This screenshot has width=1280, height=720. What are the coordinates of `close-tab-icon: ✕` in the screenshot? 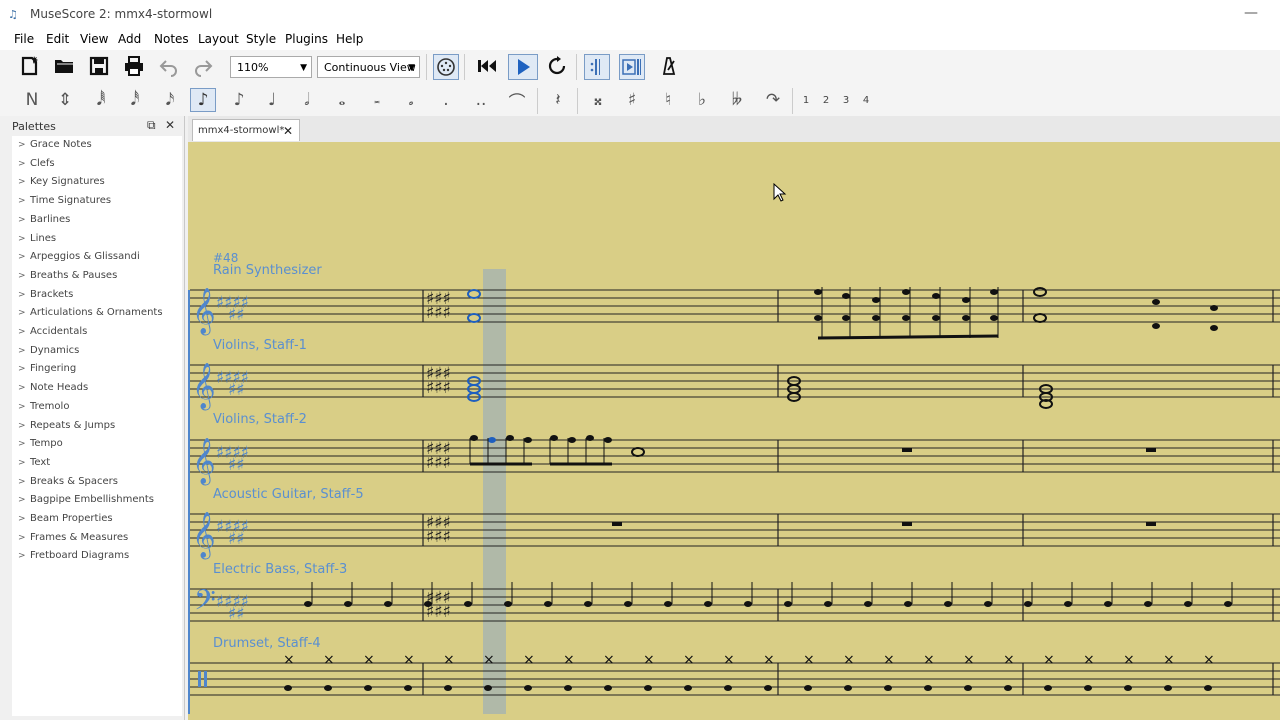 It's located at (288, 131).